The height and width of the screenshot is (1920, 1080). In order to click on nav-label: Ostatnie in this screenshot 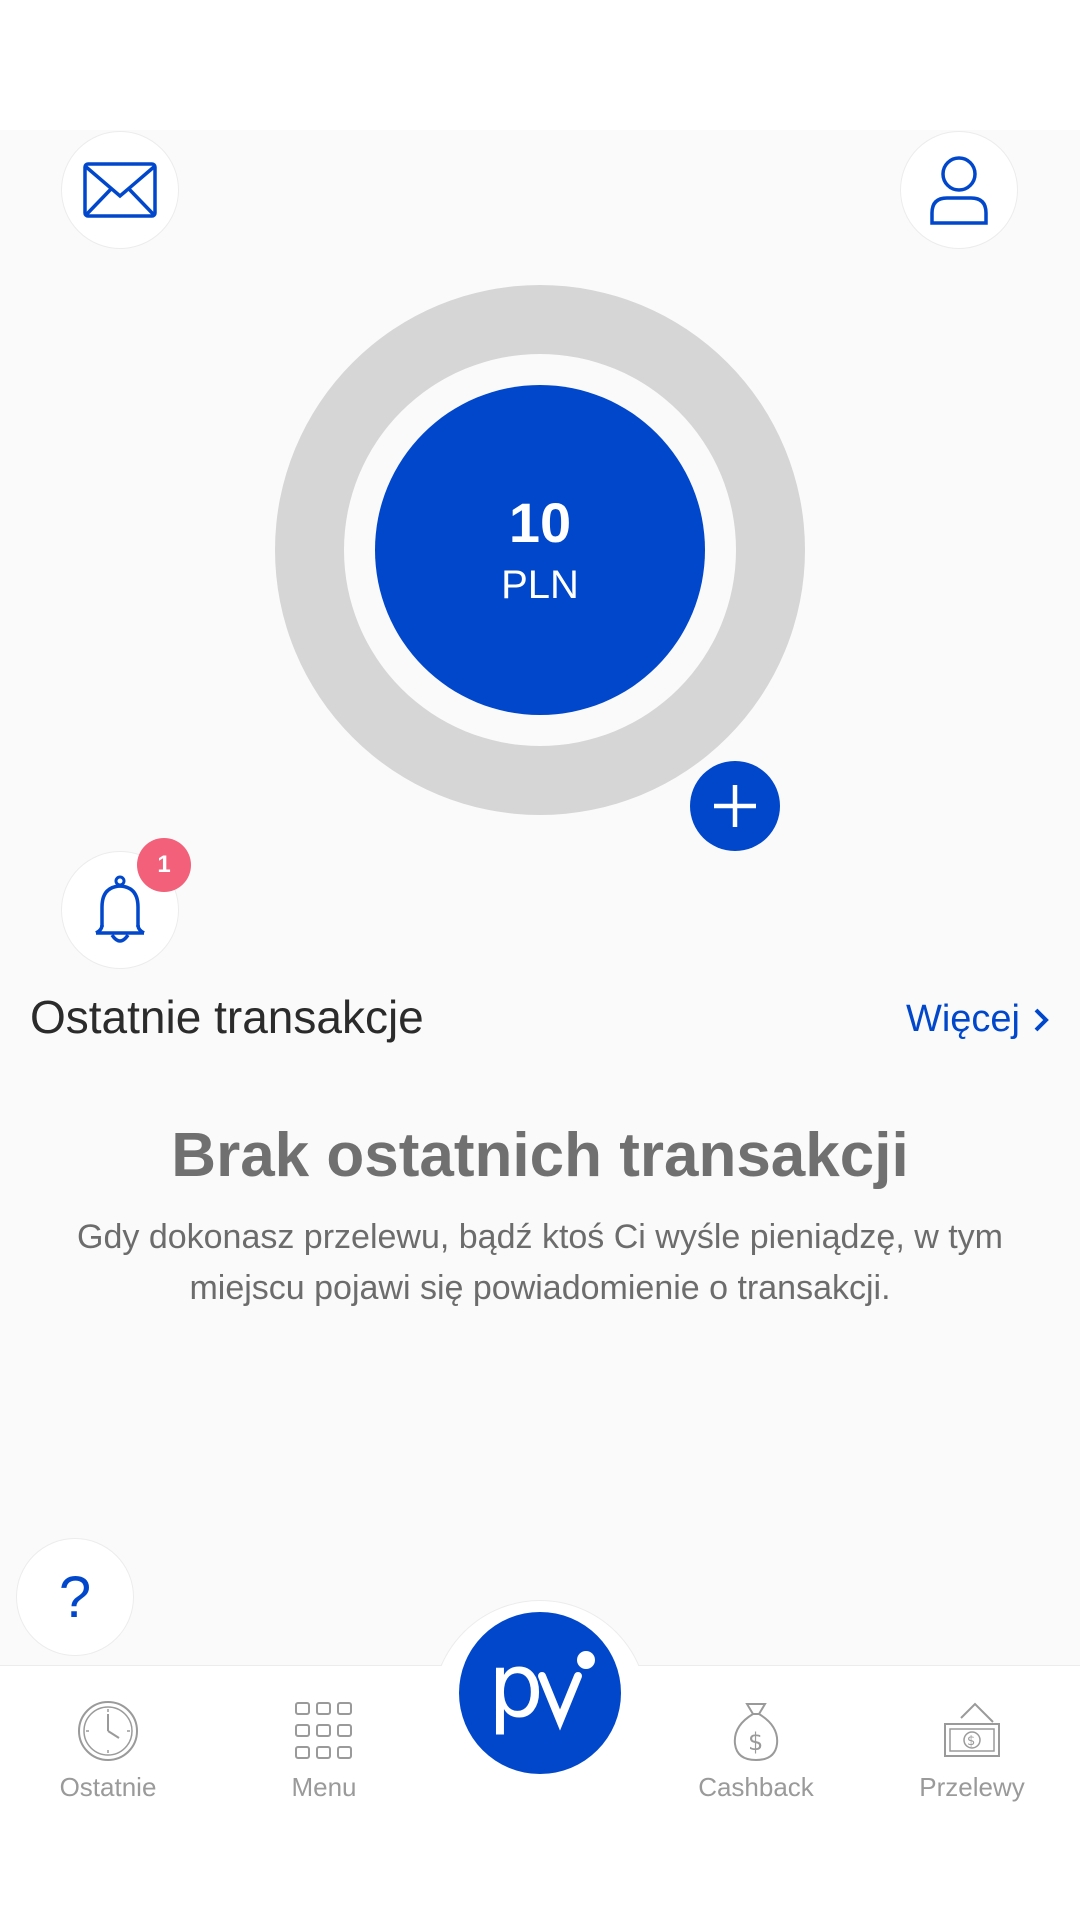, I will do `click(108, 1787)`.